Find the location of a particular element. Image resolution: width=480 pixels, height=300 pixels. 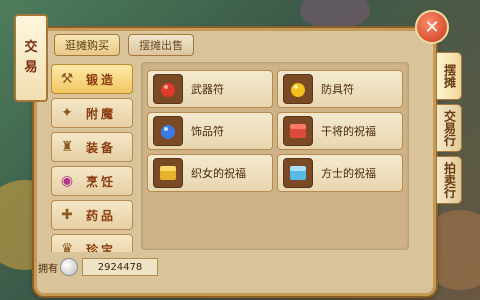

category-medicine: ✚ 药品 is located at coordinates (92, 215).